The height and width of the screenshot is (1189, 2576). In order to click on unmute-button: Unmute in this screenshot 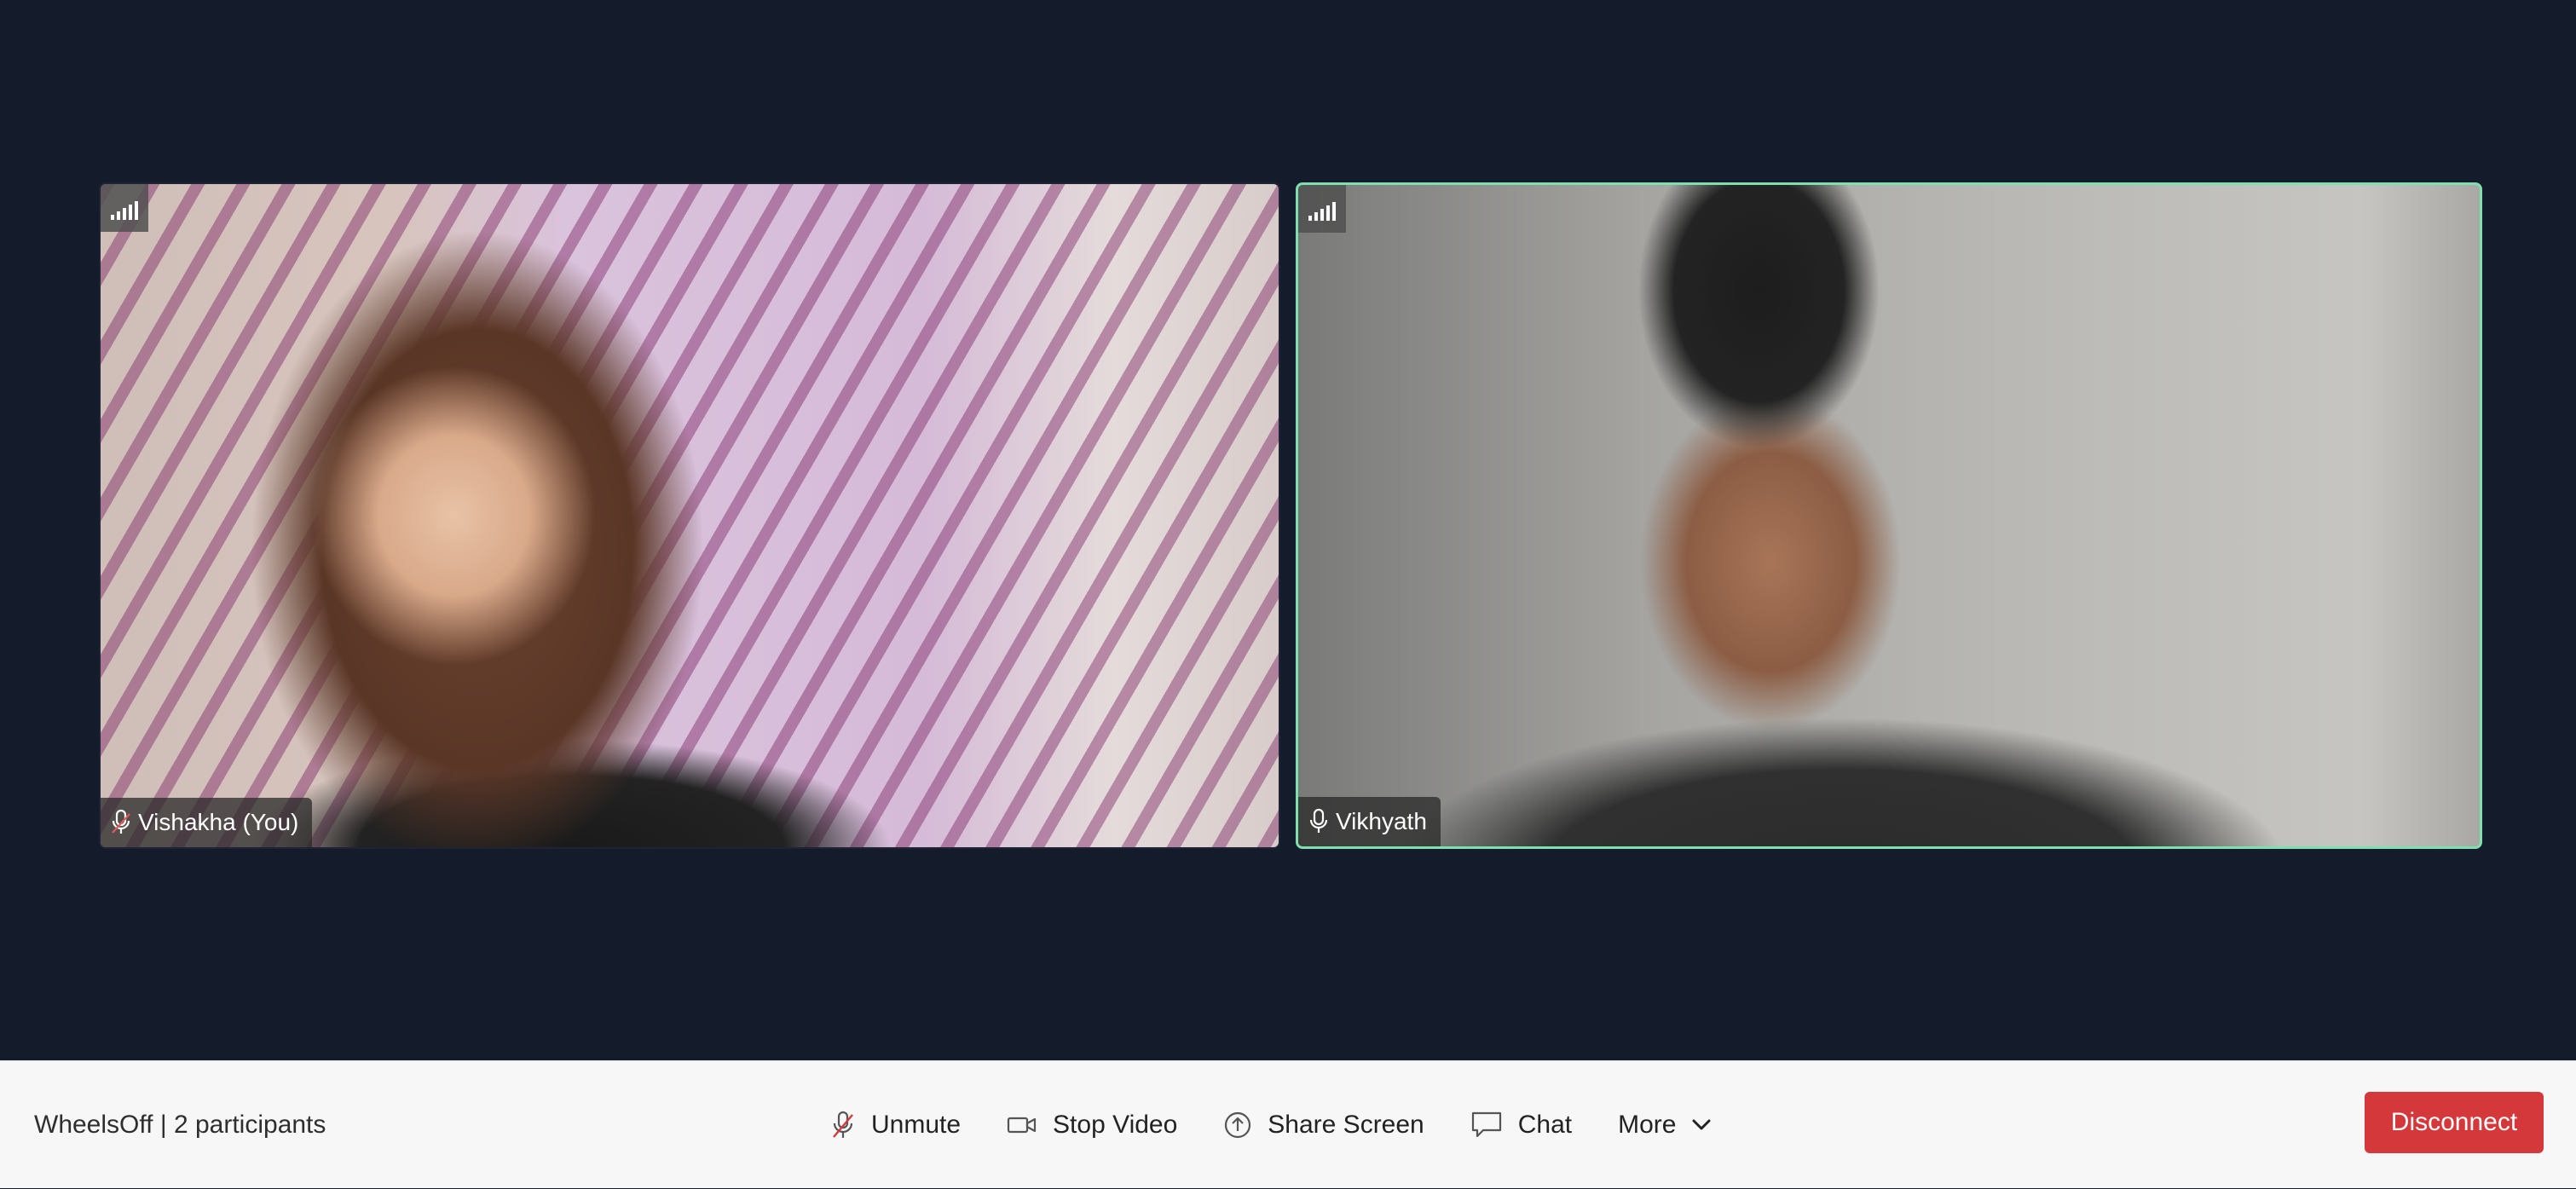, I will do `click(895, 1125)`.